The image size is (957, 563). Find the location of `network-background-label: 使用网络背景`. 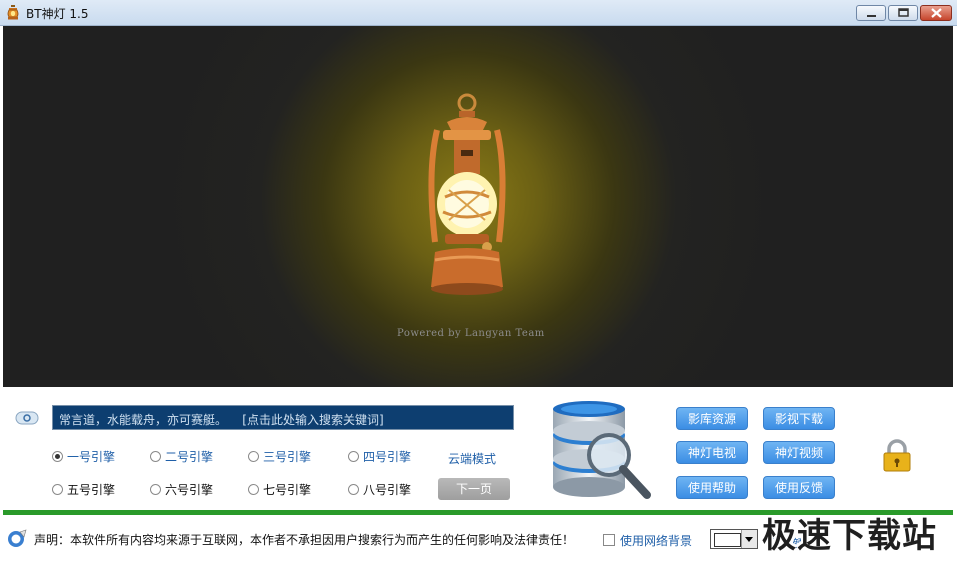

network-background-label: 使用网络背景 is located at coordinates (656, 541).